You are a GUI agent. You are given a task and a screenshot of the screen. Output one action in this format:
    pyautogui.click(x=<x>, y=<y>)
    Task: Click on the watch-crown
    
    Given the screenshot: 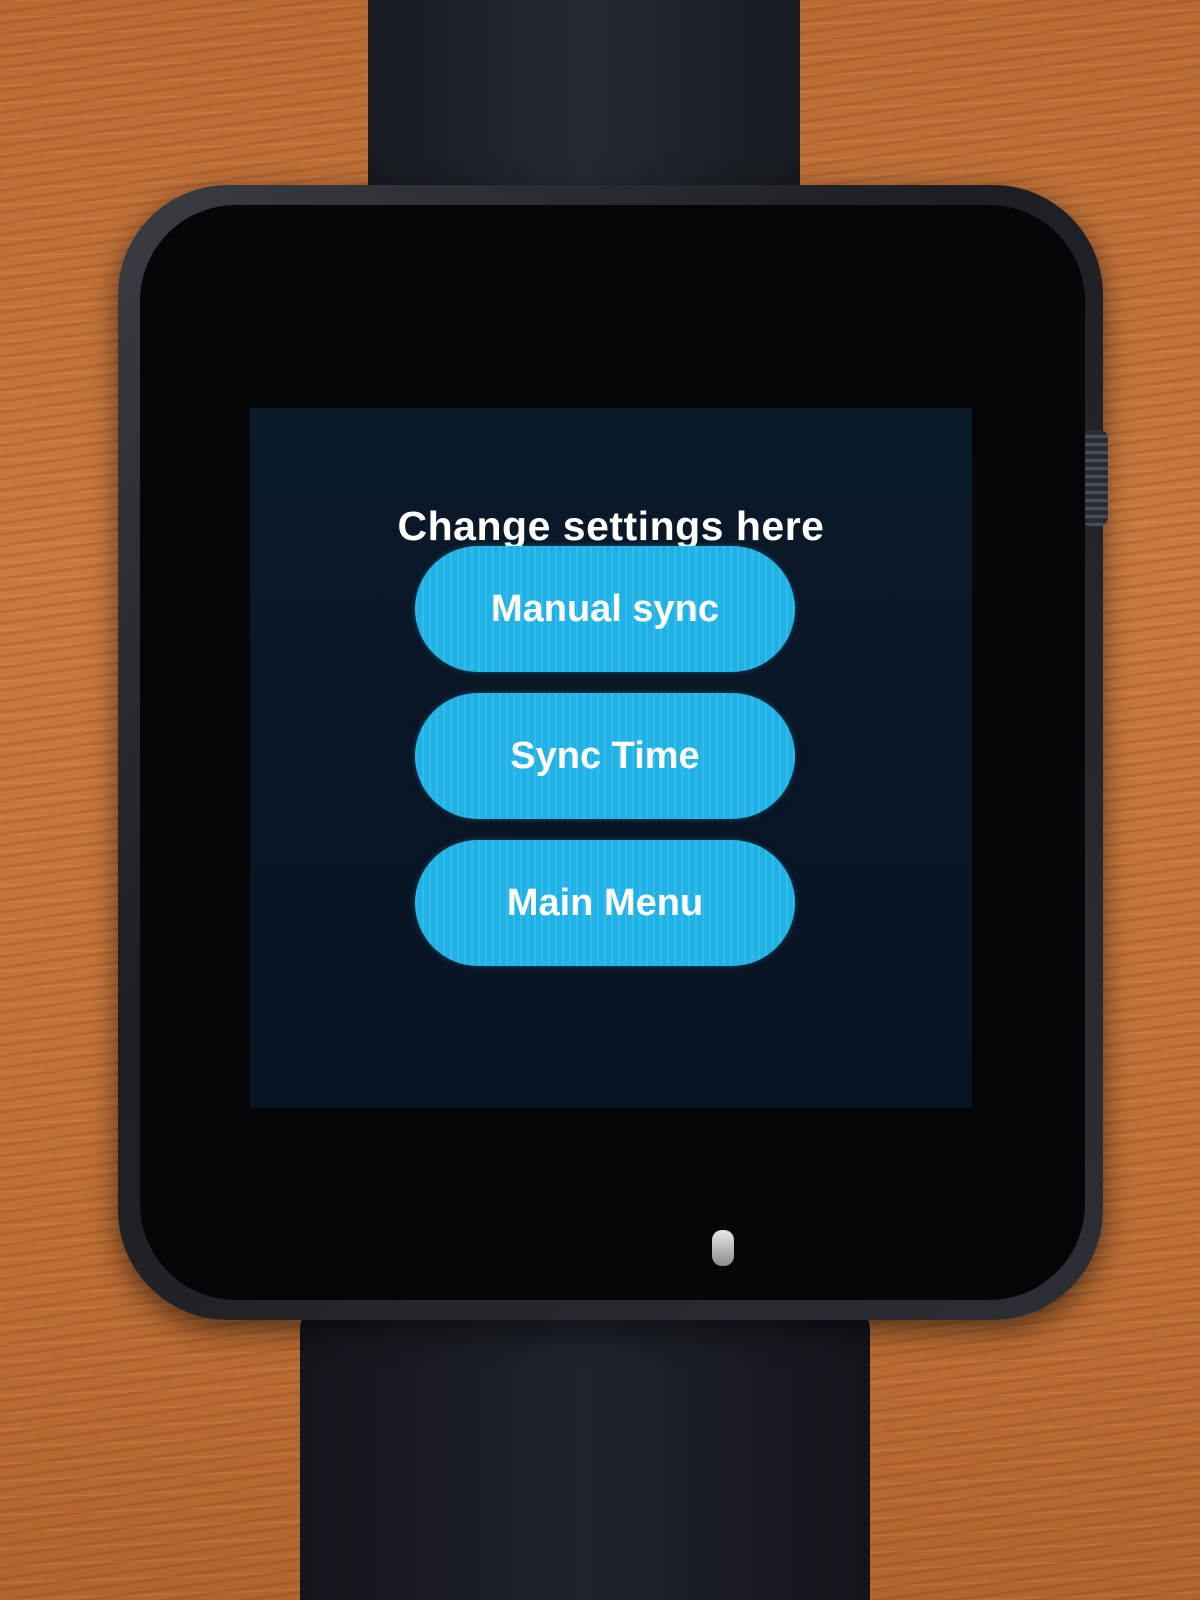 What is the action you would take?
    pyautogui.click(x=1095, y=478)
    